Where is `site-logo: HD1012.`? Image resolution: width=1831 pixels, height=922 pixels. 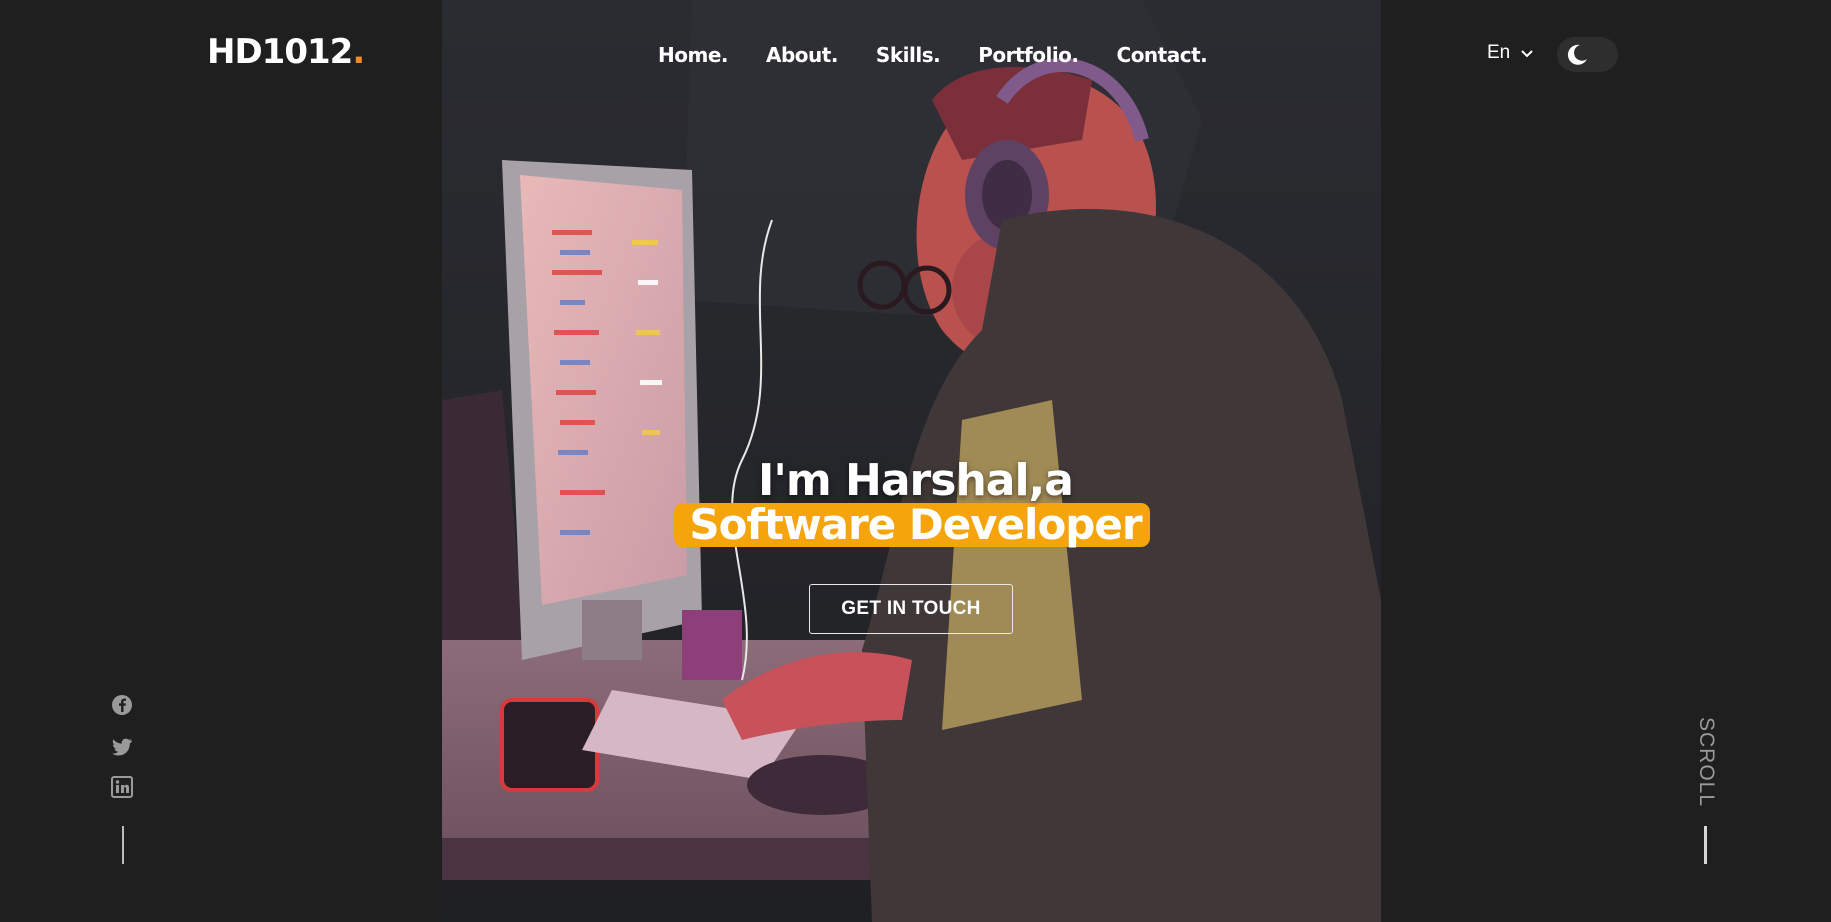 site-logo: HD1012. is located at coordinates (286, 52).